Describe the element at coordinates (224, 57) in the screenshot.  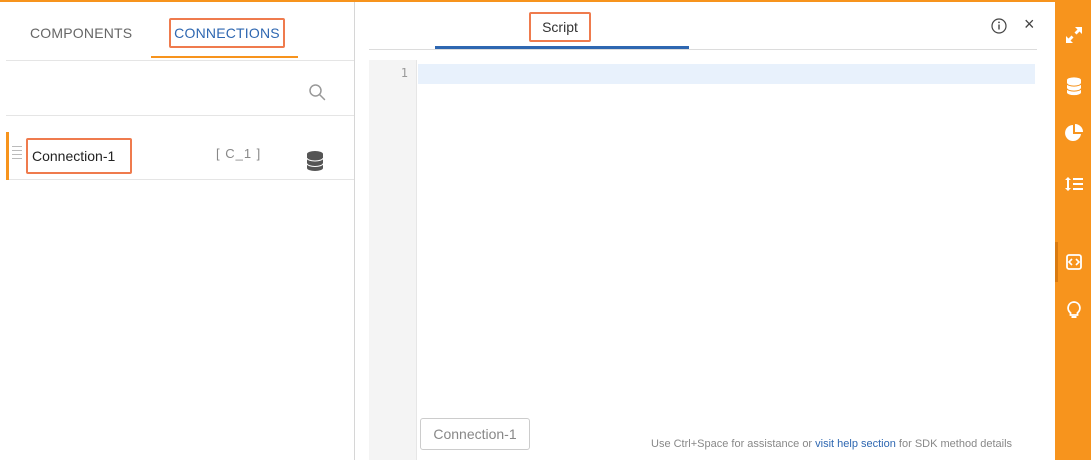
I see `active-tab-indicator` at that location.